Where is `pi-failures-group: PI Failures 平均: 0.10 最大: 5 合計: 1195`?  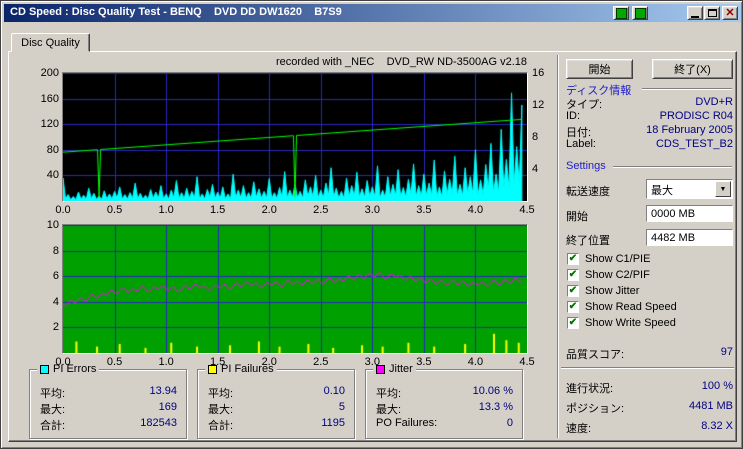
pi-failures-group: PI Failures 平均: 0.10 最大: 5 合計: 1195 is located at coordinates (276, 401).